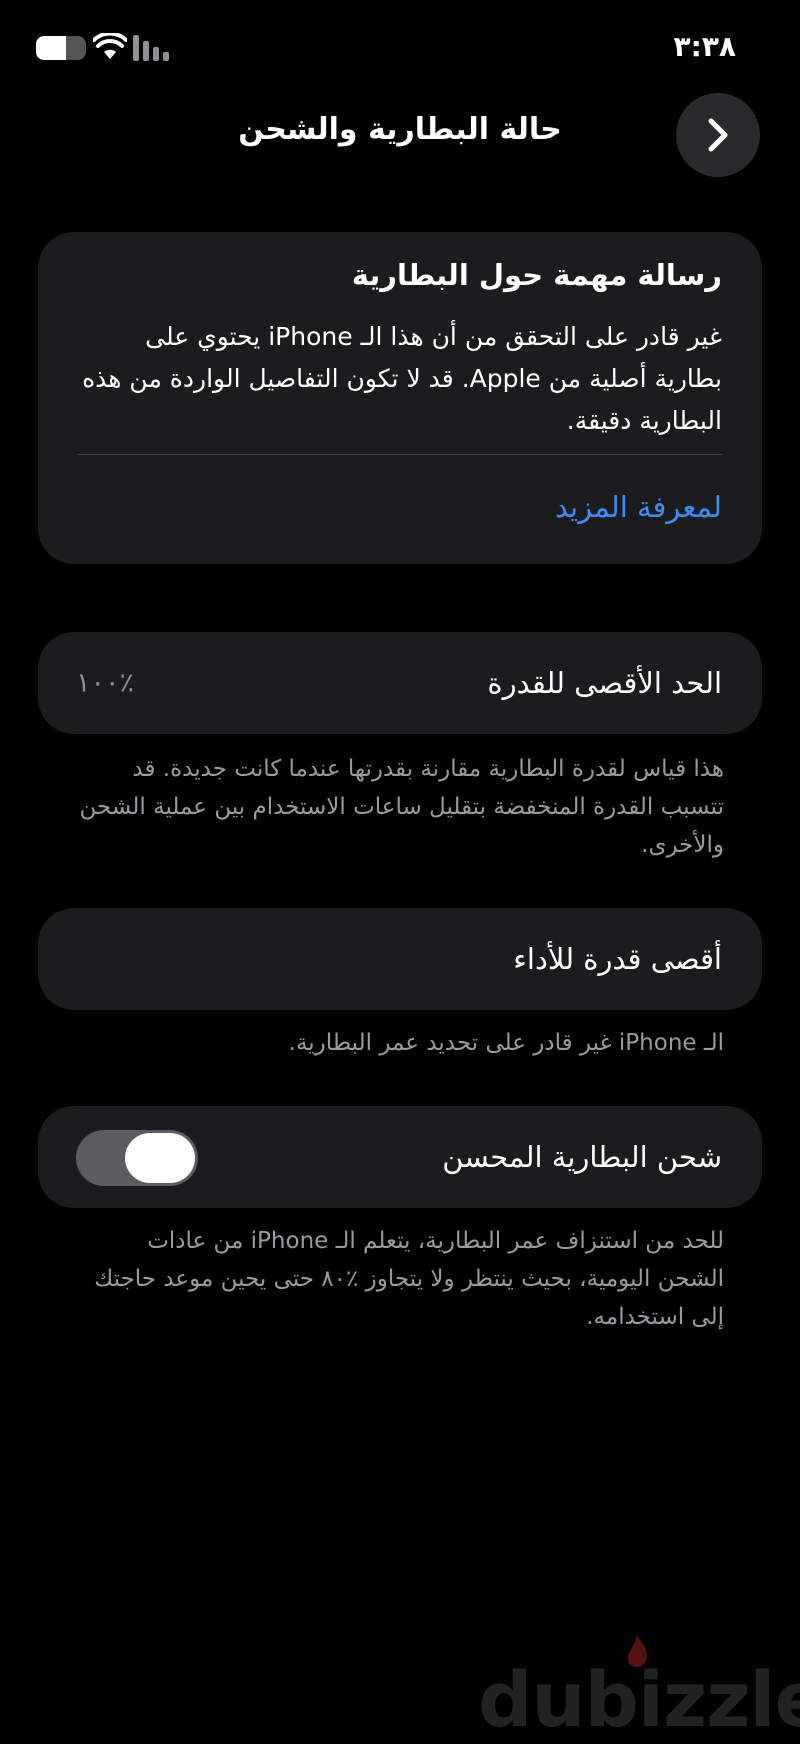 The image size is (800, 1744). I want to click on optimized-charging-label: شحن البطارية المحسن, so click(582, 1157).